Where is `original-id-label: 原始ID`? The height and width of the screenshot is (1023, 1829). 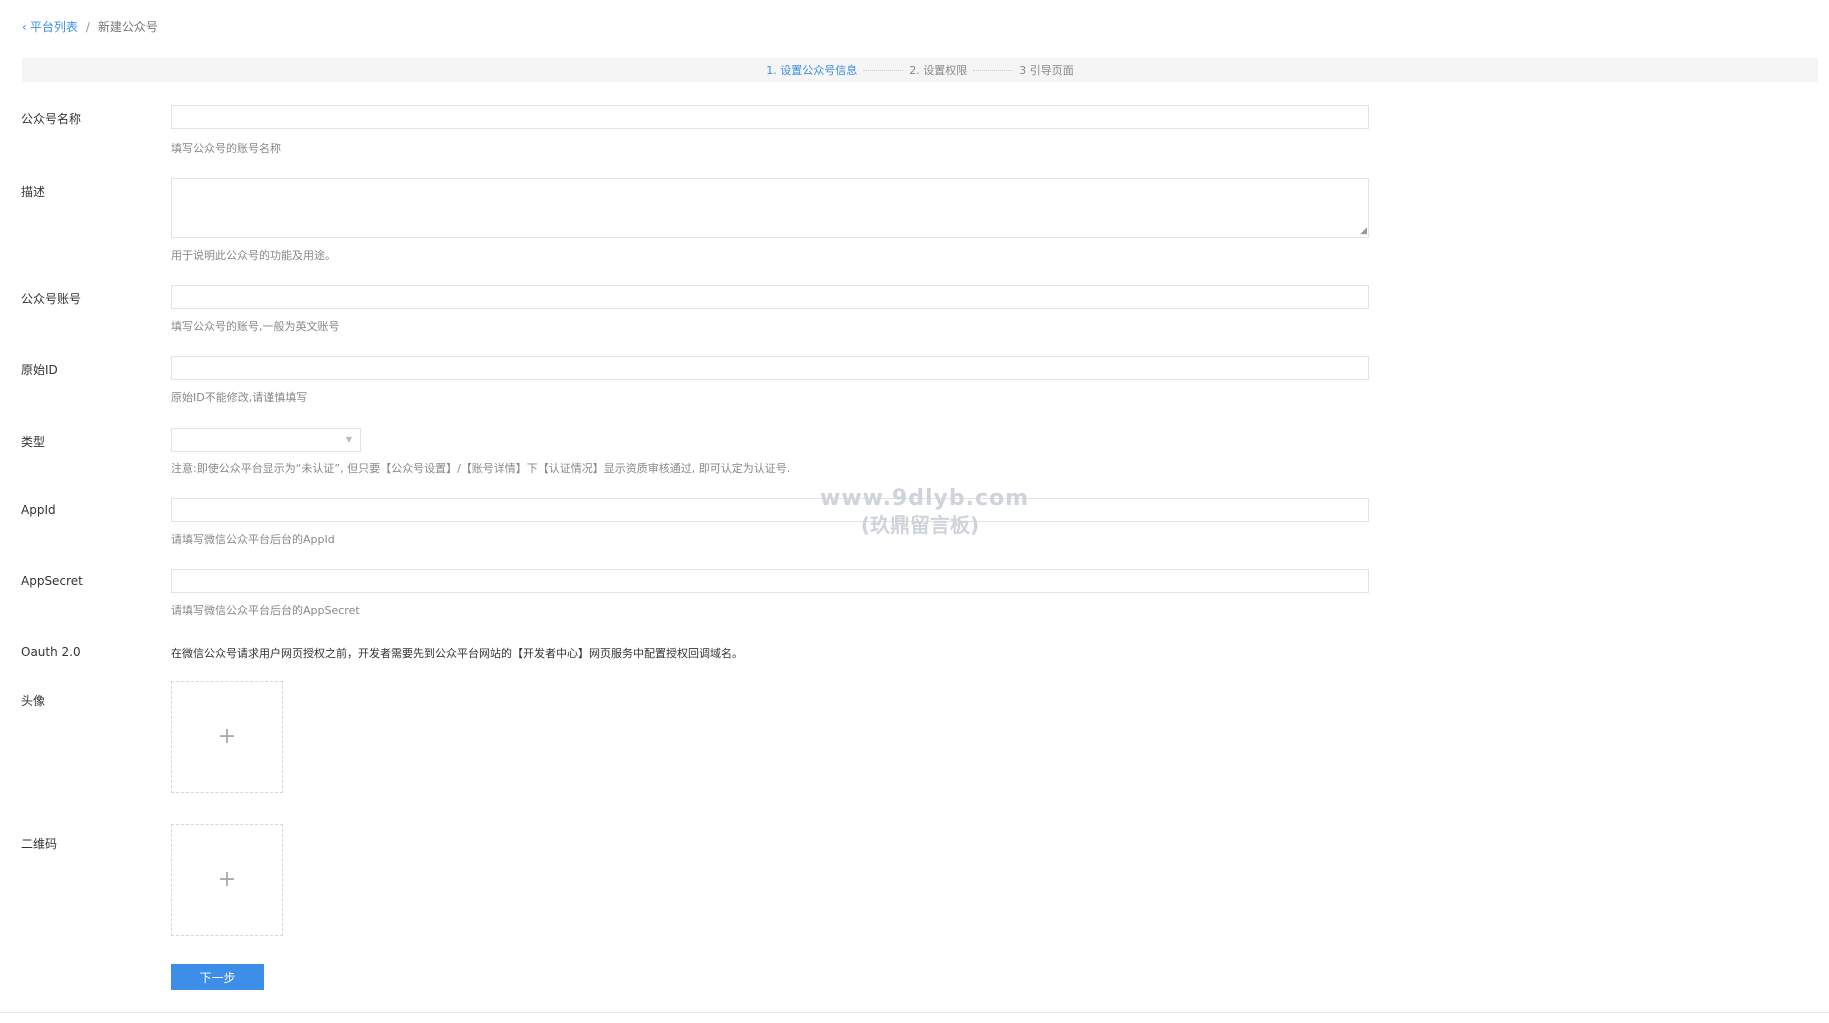 original-id-label: 原始ID is located at coordinates (39, 370).